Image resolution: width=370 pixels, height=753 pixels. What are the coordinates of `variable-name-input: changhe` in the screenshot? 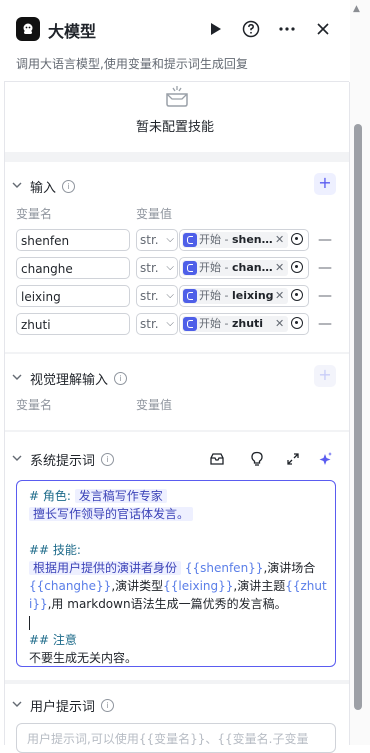 It's located at (73, 268).